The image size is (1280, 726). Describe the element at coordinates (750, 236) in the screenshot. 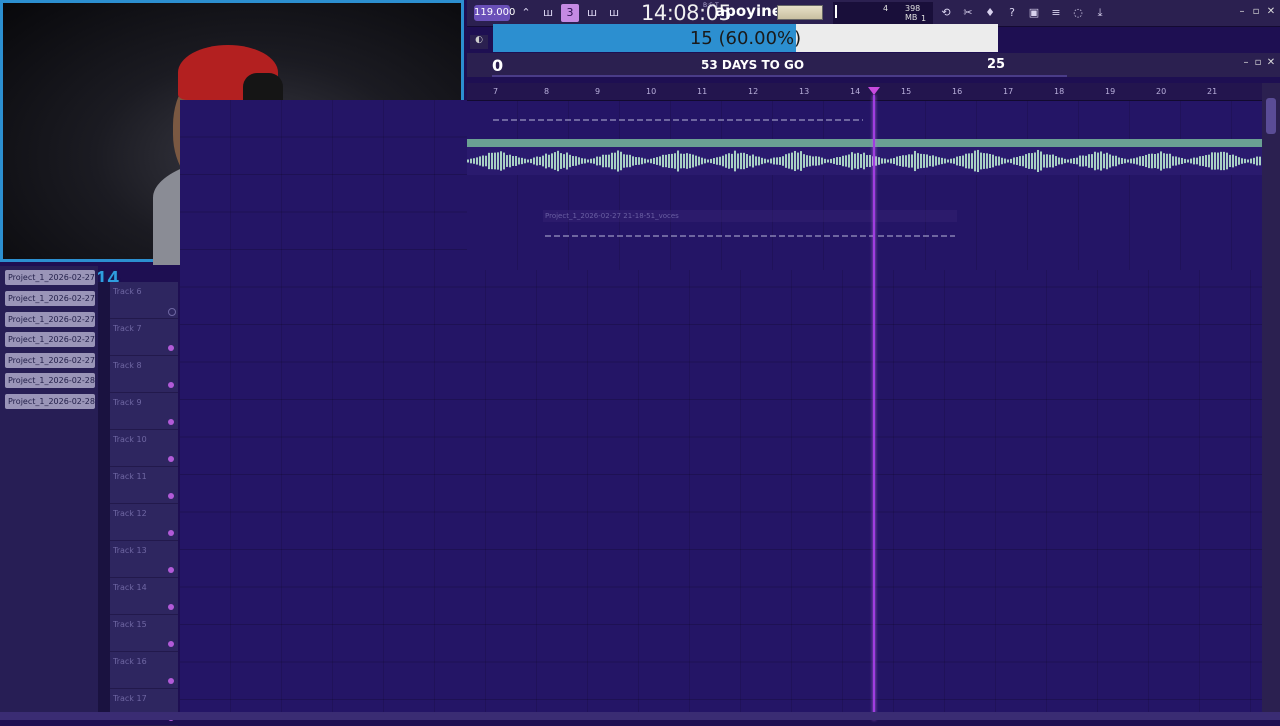

I see `audio-clip-lower-wave` at that location.